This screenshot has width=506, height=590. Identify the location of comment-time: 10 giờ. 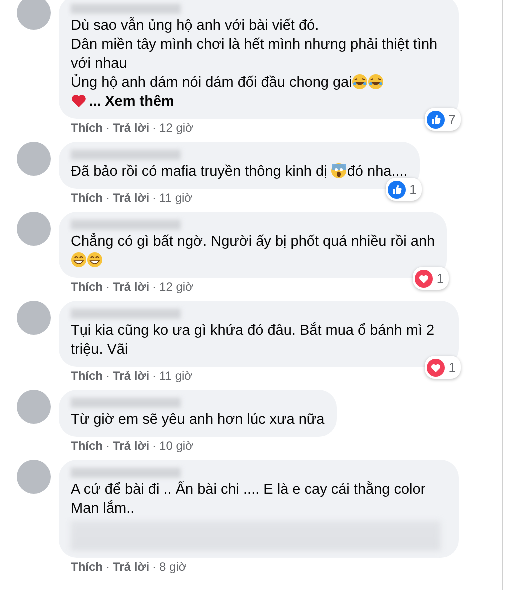
(177, 446).